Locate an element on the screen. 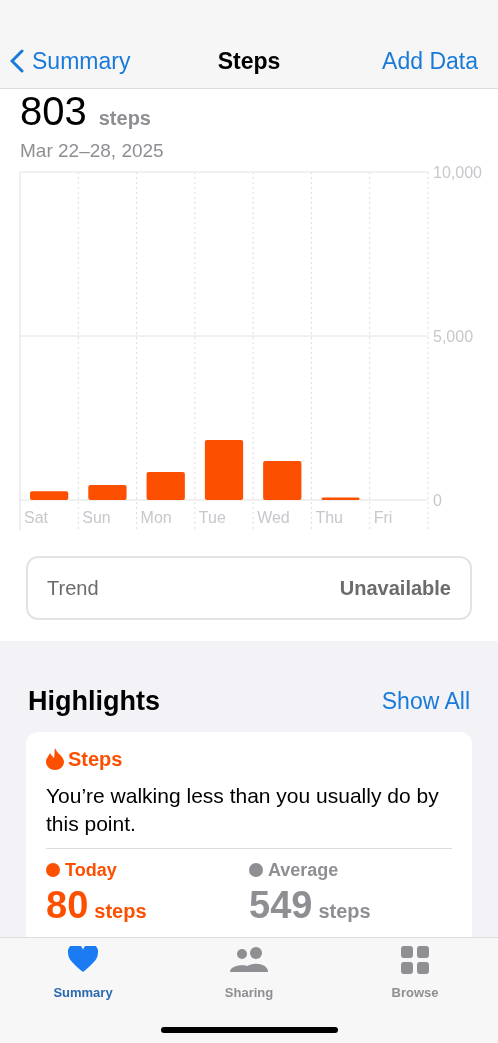 This screenshot has width=498, height=1043. stat-label: Average is located at coordinates (303, 870).